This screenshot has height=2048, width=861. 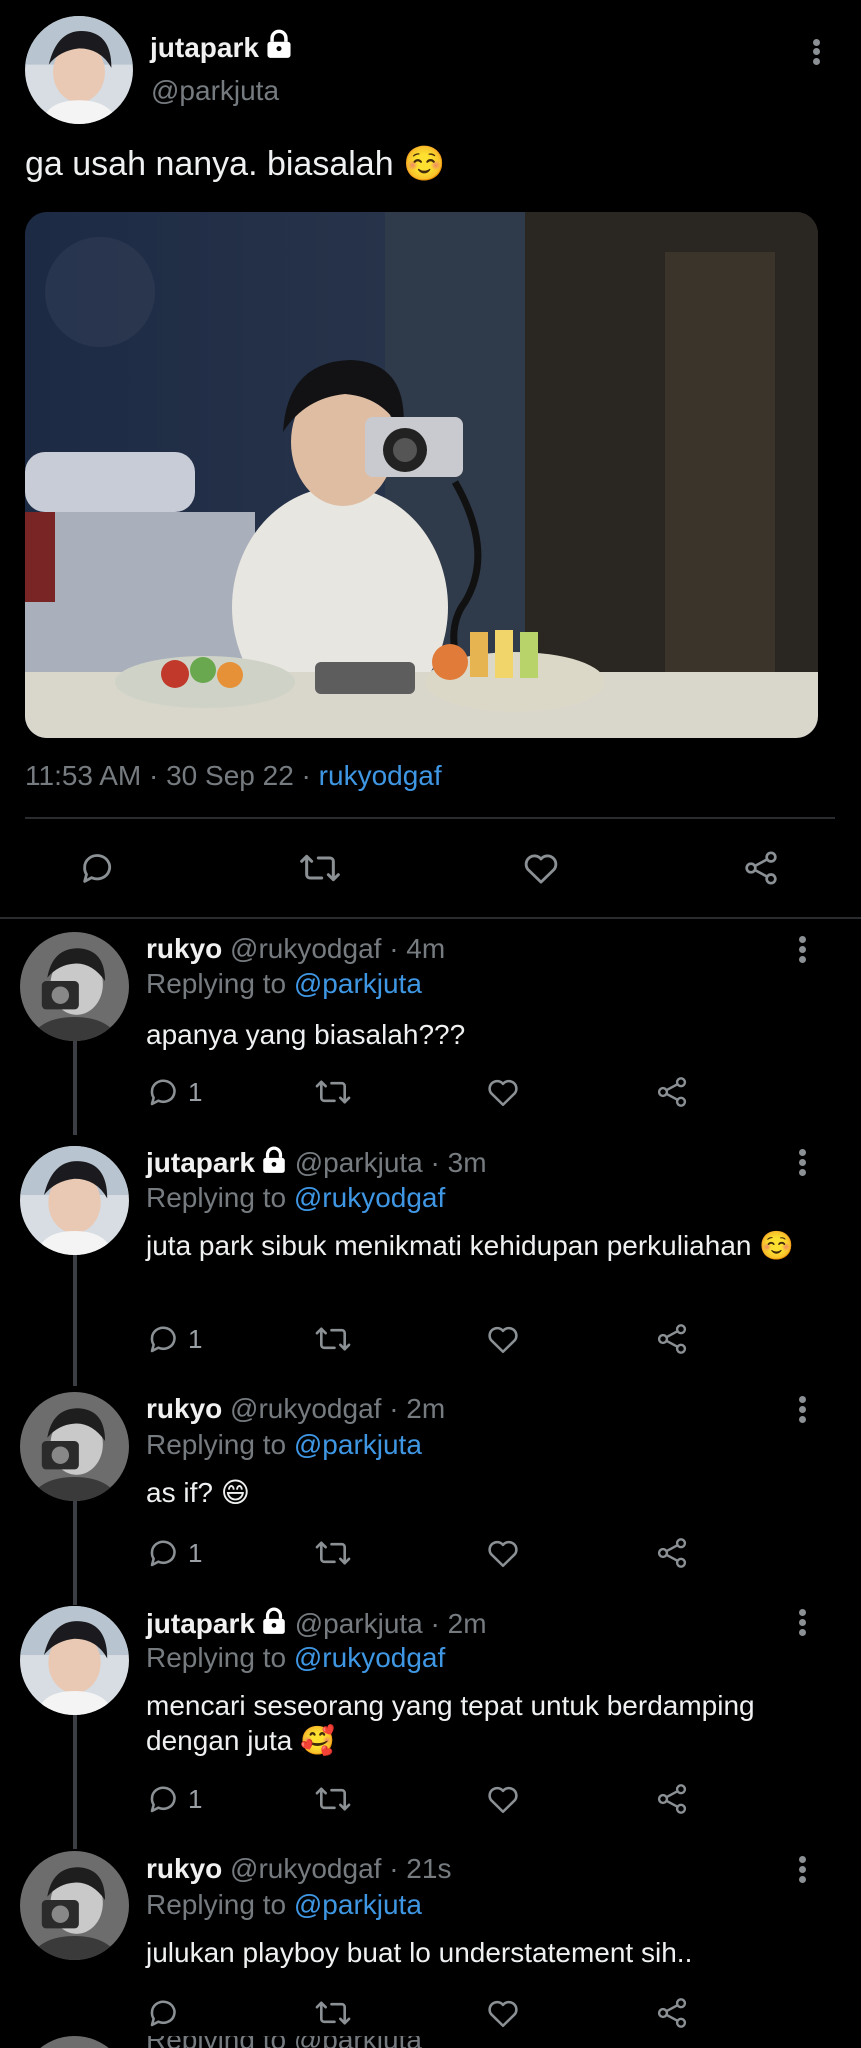 I want to click on source-link: rukyodgaf, so click(x=380, y=775).